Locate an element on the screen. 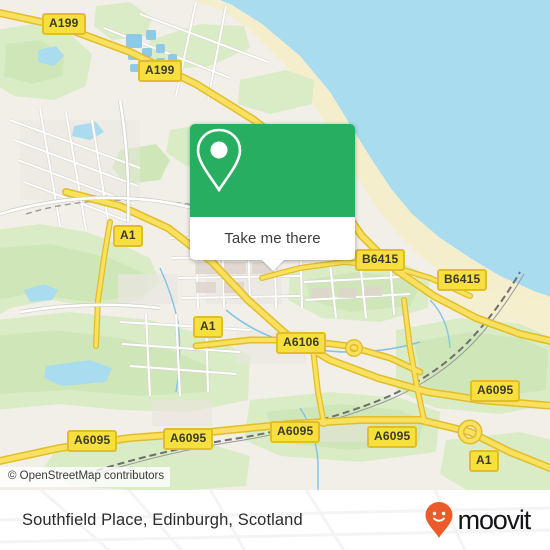 The width and height of the screenshot is (550, 550). moovit-logo: moovit is located at coordinates (478, 520).